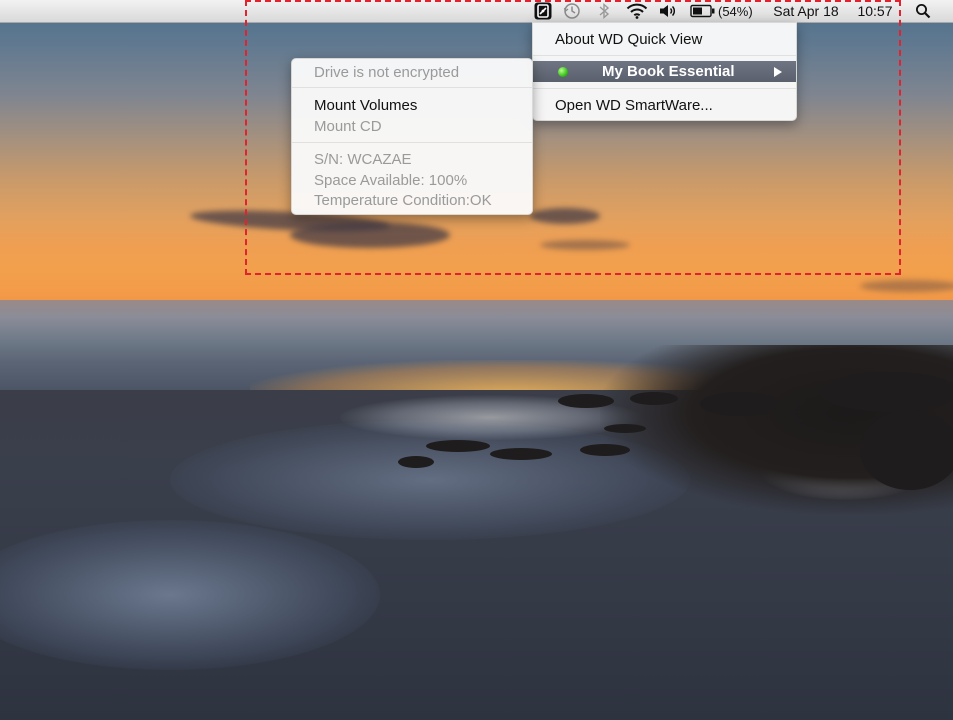 The height and width of the screenshot is (720, 953). Describe the element at coordinates (403, 200) in the screenshot. I see `temperature-condition-label: Temperature Condition:OK` at that location.